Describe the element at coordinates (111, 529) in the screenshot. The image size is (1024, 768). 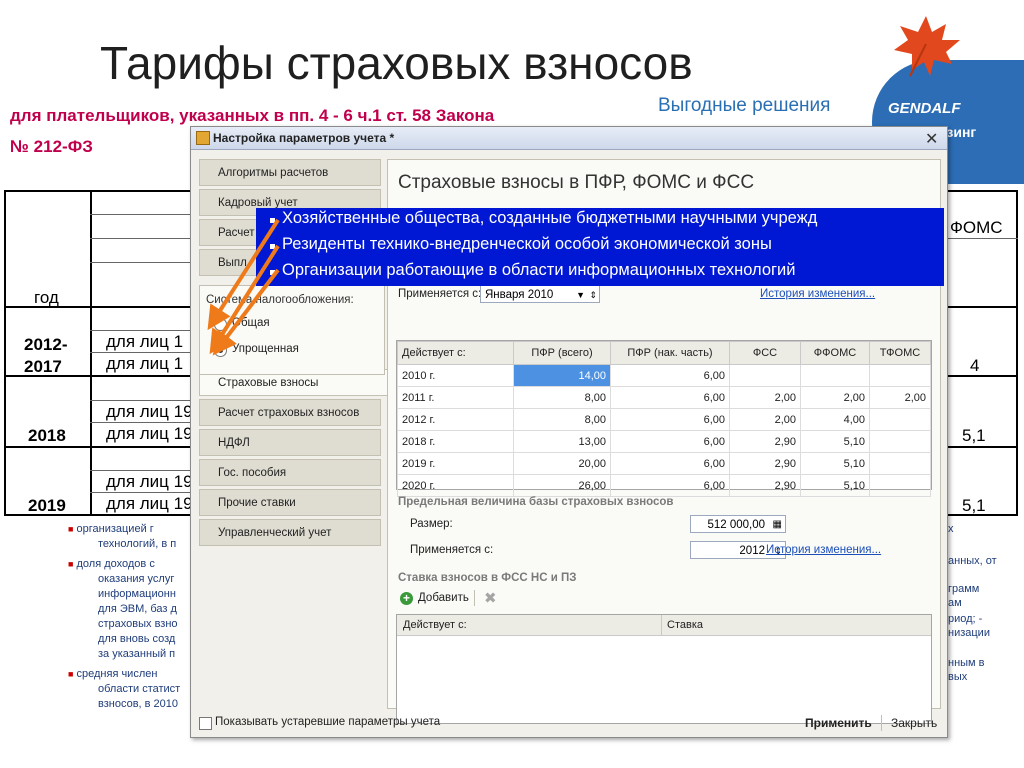
I see `bullet-text: ■ организацией г` at that location.